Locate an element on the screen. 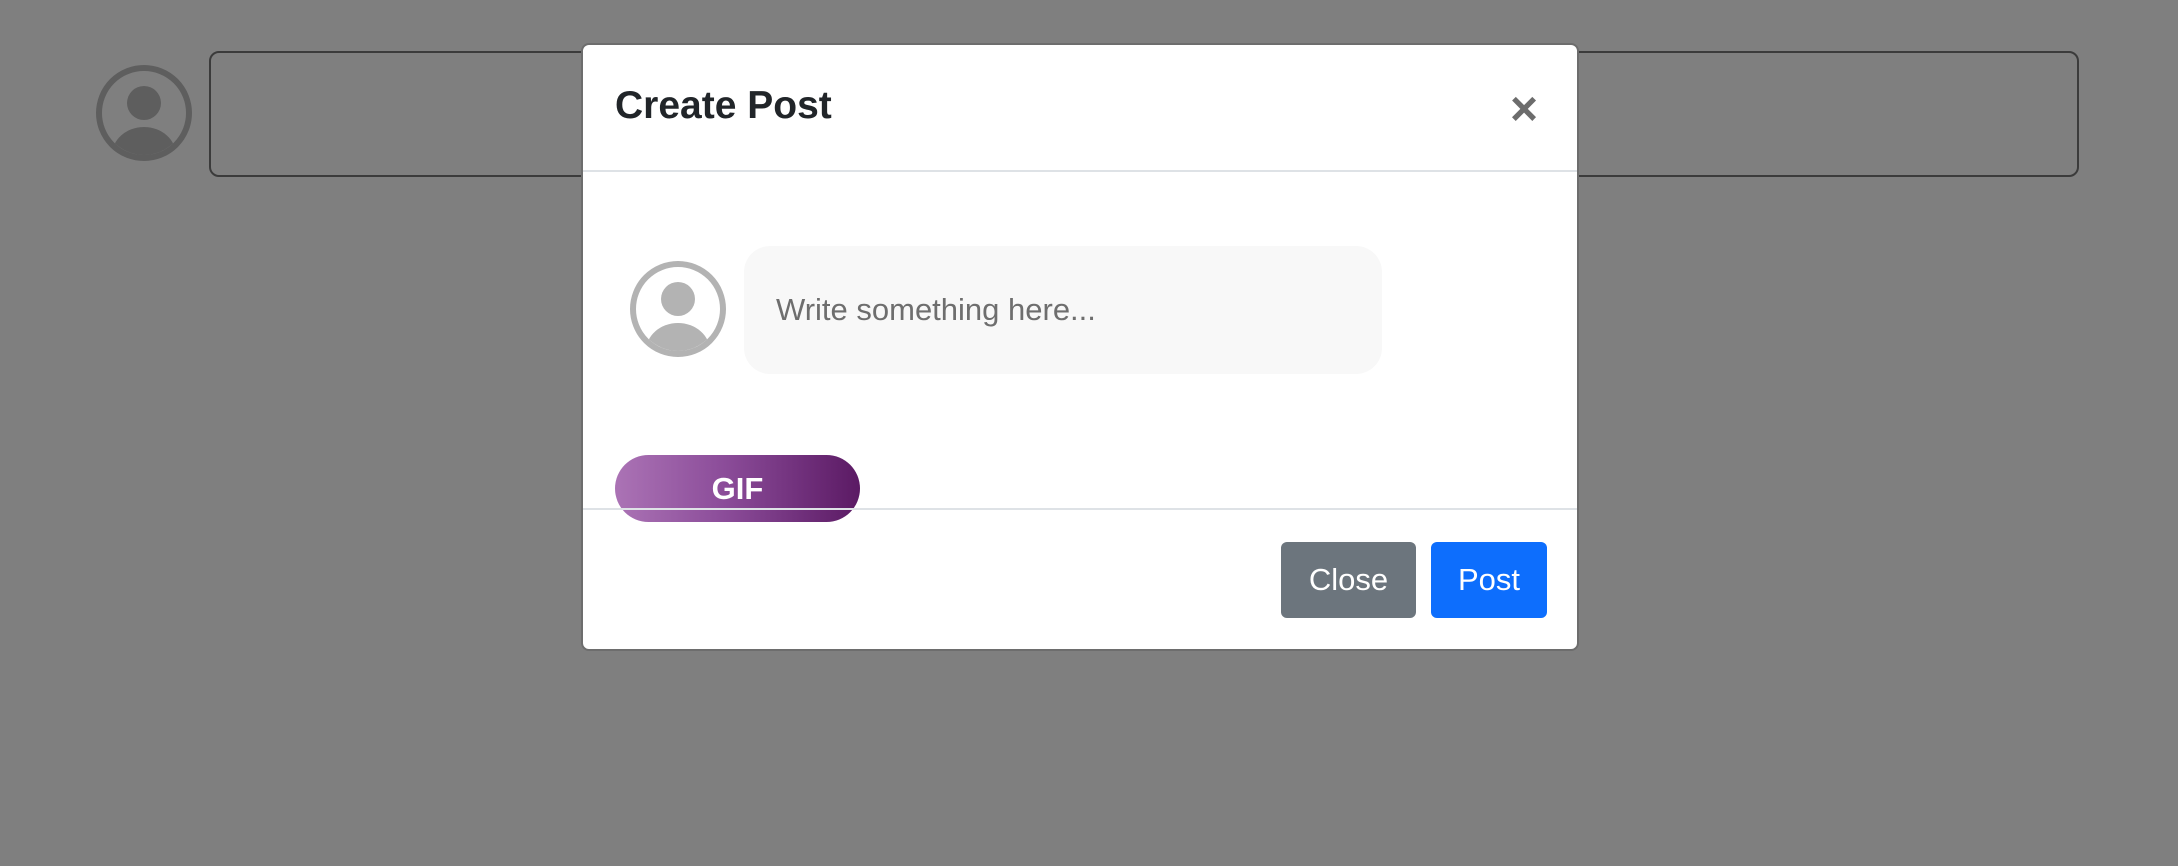 Image resolution: width=2178 pixels, height=866 pixels. modal-footer: Close Post is located at coordinates (1080, 578).